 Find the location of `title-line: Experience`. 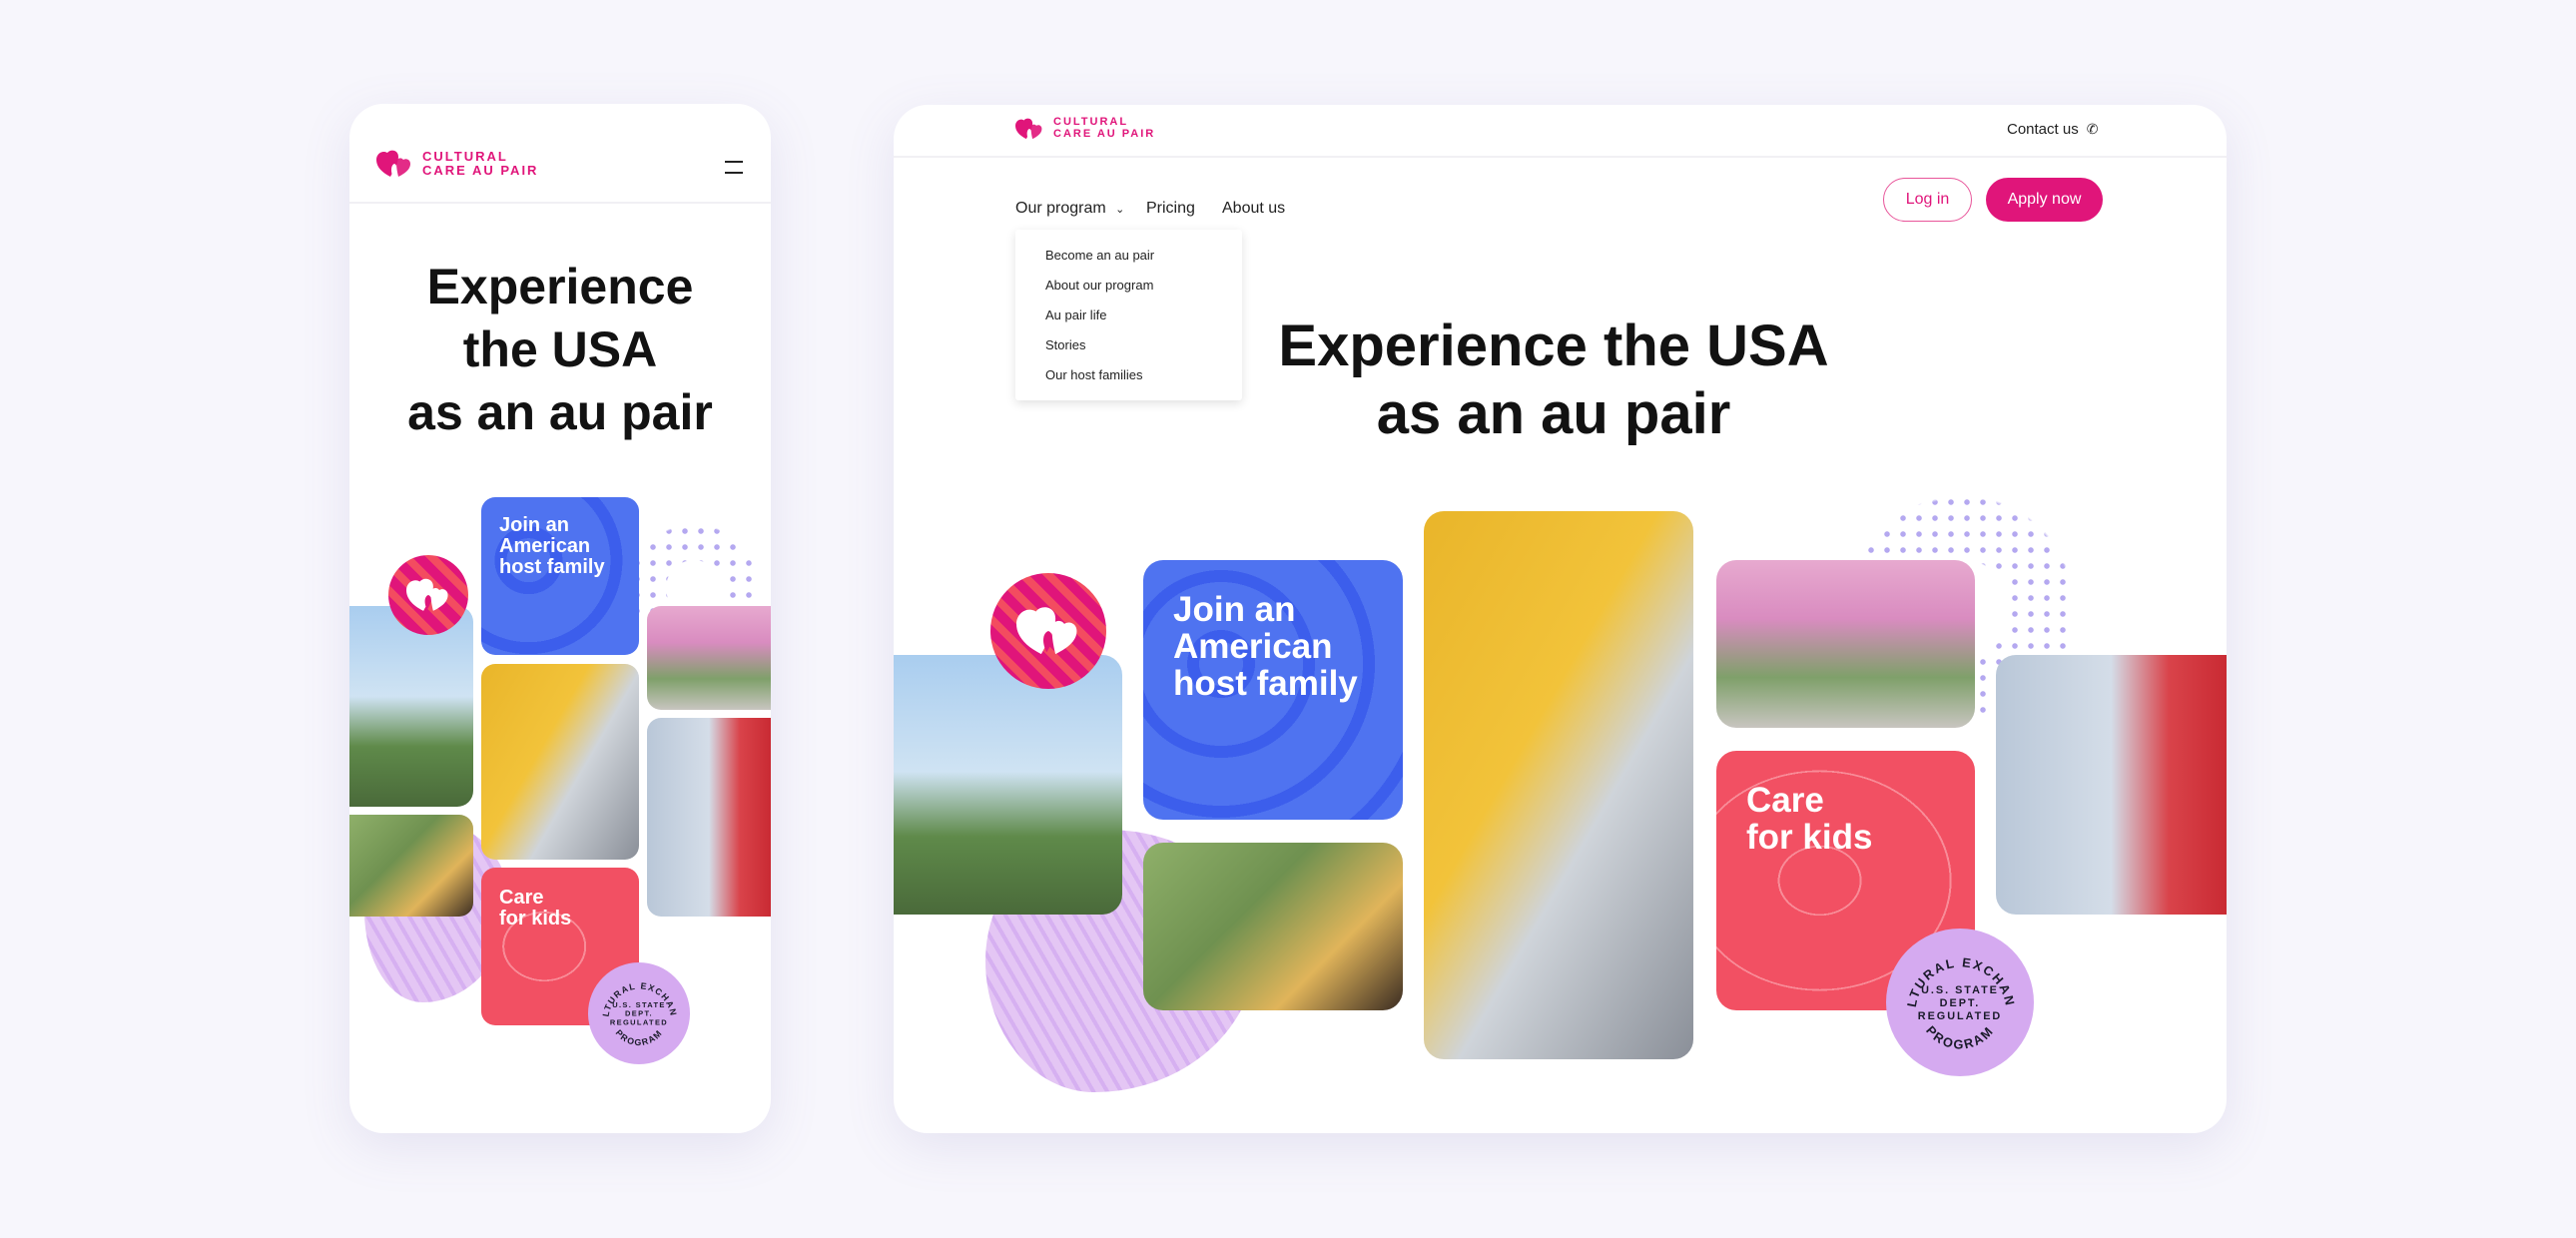

title-line: Experience is located at coordinates (560, 287).